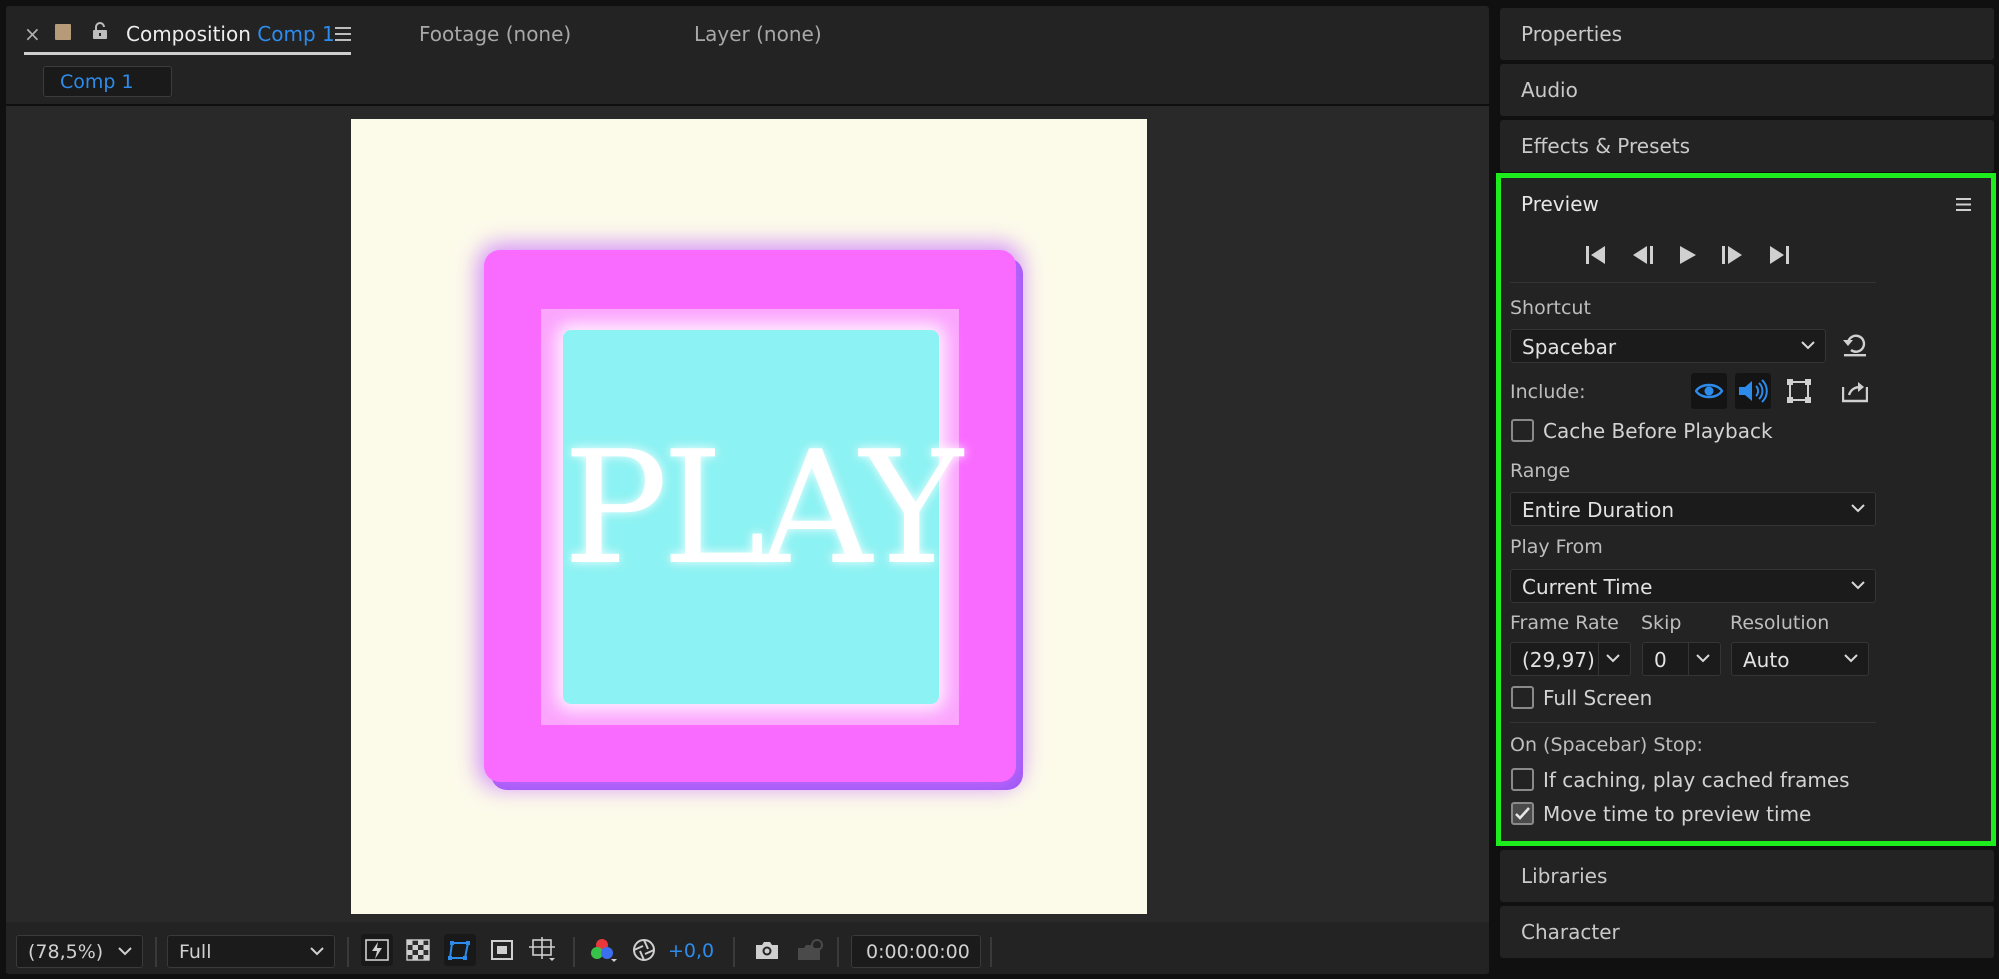 The image size is (1999, 979). What do you see at coordinates (66, 952) in the screenshot?
I see `magnification-value: (78,5%)` at bounding box center [66, 952].